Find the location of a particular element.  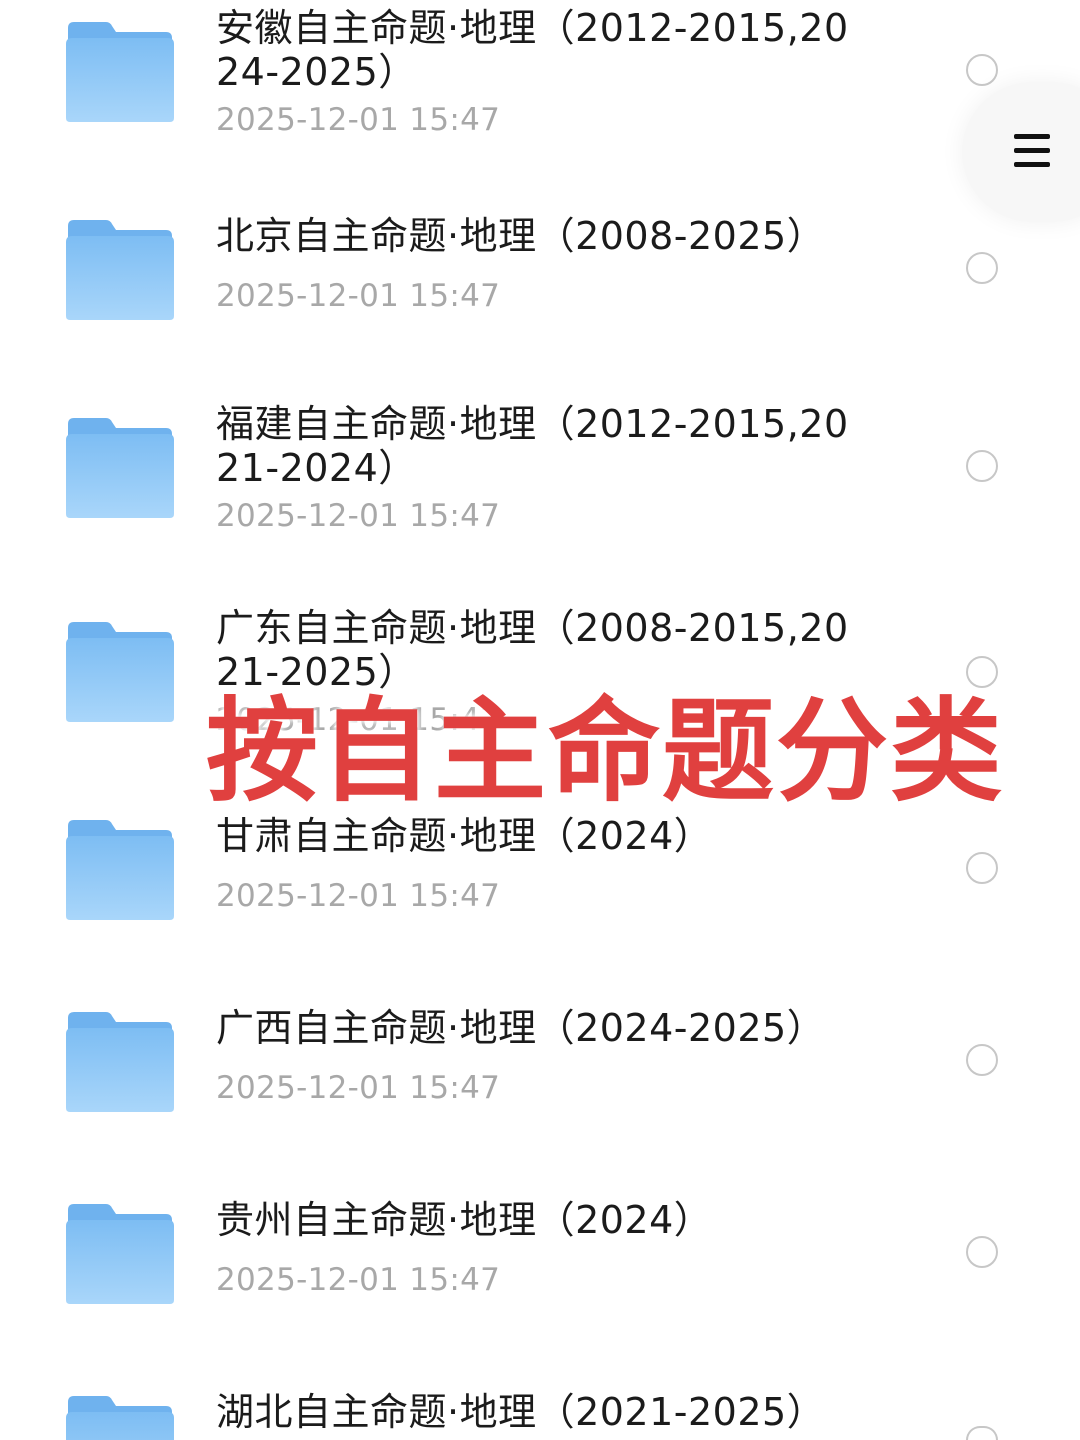

file-title: 安徽自主命题·地理（2012-2015,2024-2025） is located at coordinates (532, 50).